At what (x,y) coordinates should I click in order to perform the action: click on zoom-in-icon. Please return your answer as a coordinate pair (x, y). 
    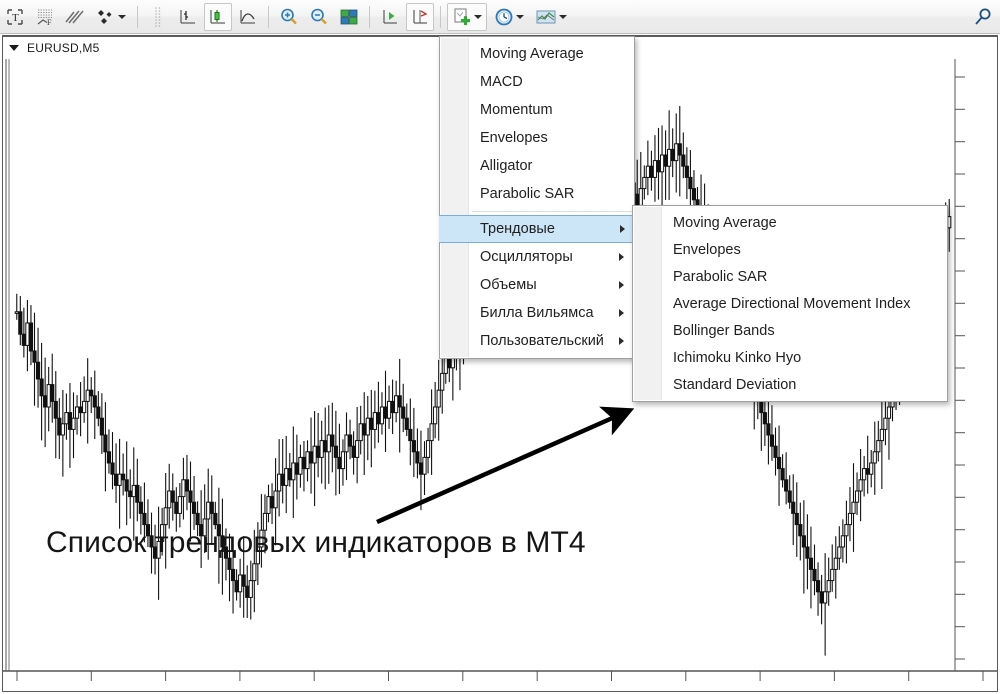
    Looking at the image, I should click on (289, 16).